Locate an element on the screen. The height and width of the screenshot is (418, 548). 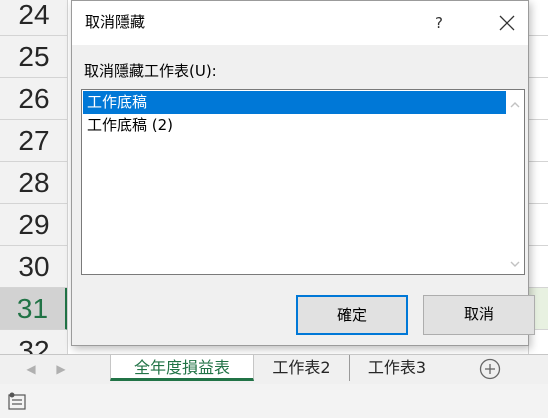
row-header-32: 32 is located at coordinates (33, 342).